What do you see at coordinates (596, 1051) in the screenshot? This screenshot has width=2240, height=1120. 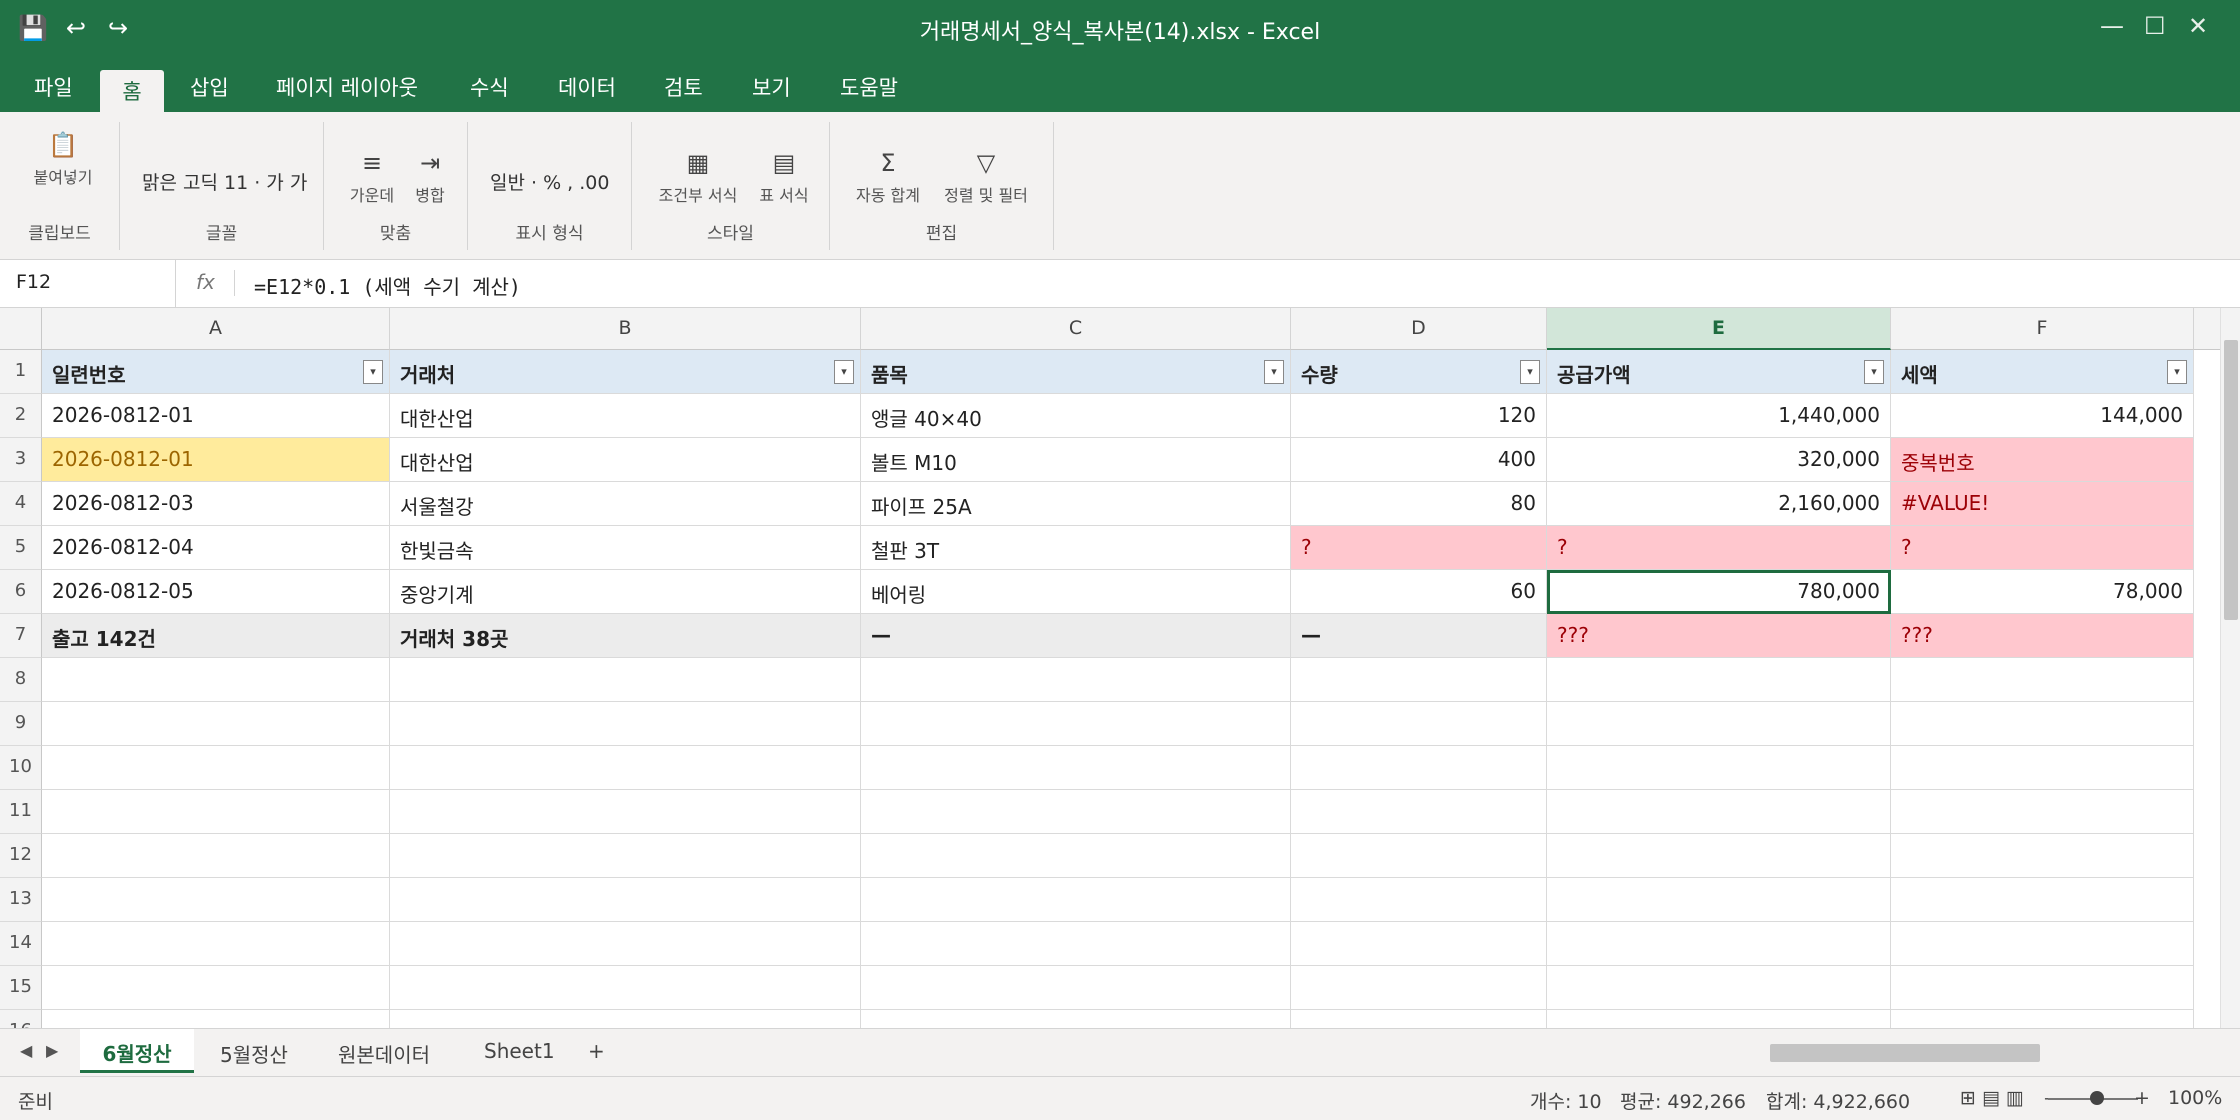 I see `add-sheet-icon: +` at bounding box center [596, 1051].